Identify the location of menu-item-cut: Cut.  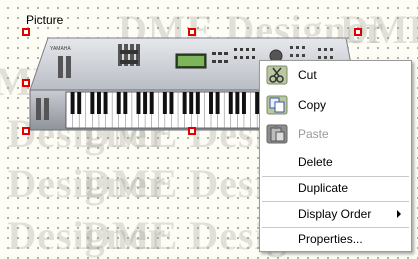
(335, 75).